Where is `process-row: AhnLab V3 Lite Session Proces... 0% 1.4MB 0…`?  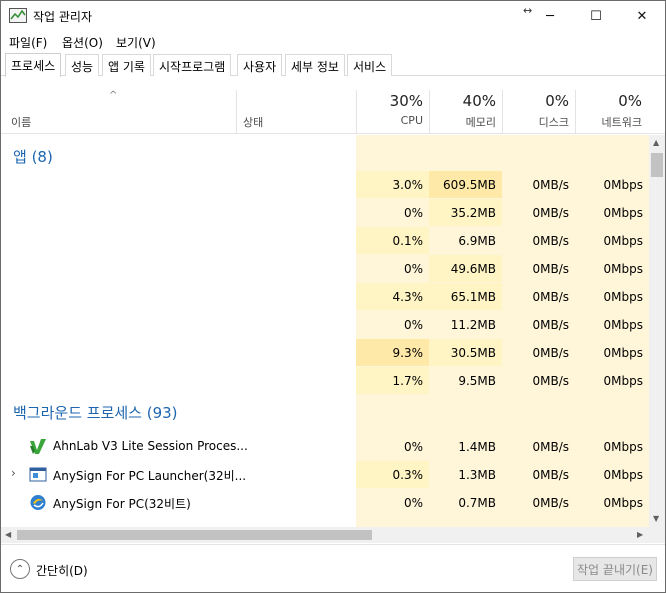
process-row: AhnLab V3 Lite Session Proces... 0% 1.4MB 0… is located at coordinates (325, 447).